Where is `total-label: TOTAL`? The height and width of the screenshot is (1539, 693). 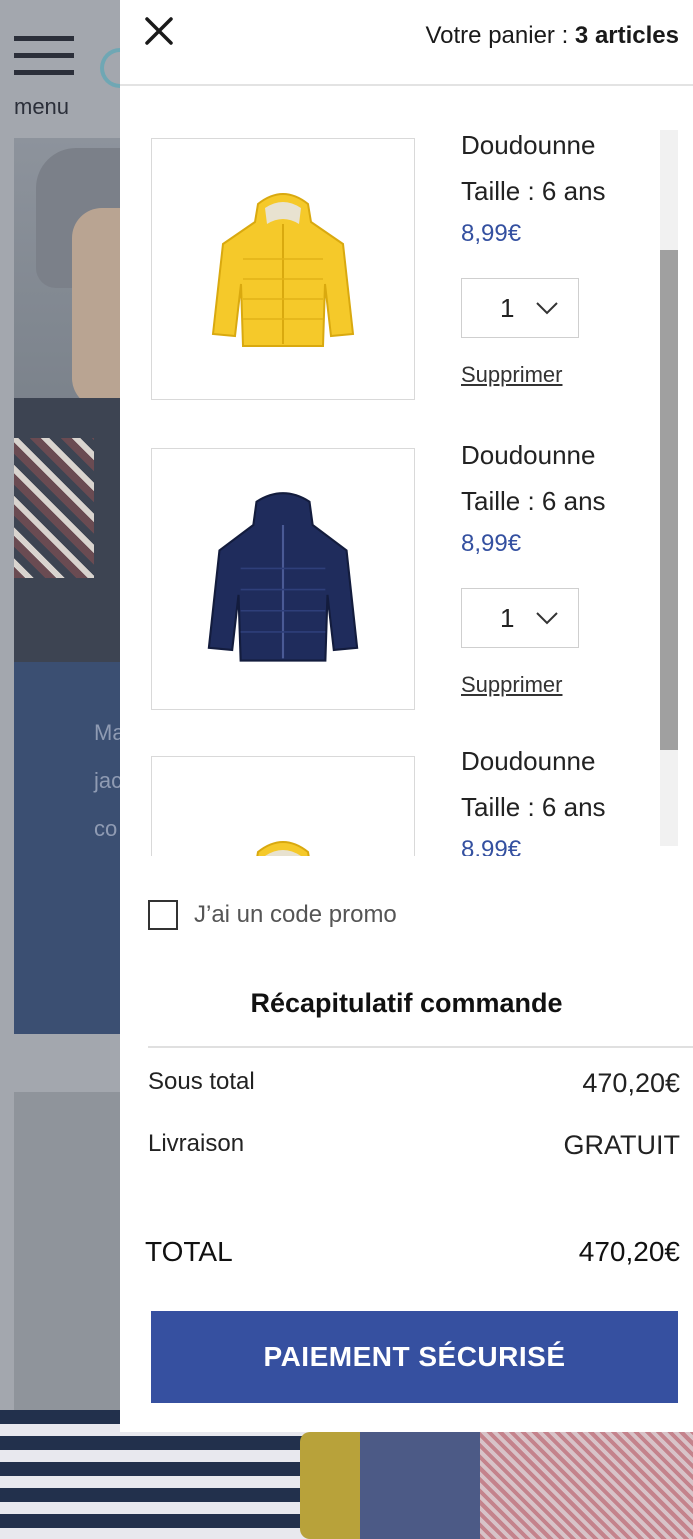
total-label: TOTAL is located at coordinates (189, 1251).